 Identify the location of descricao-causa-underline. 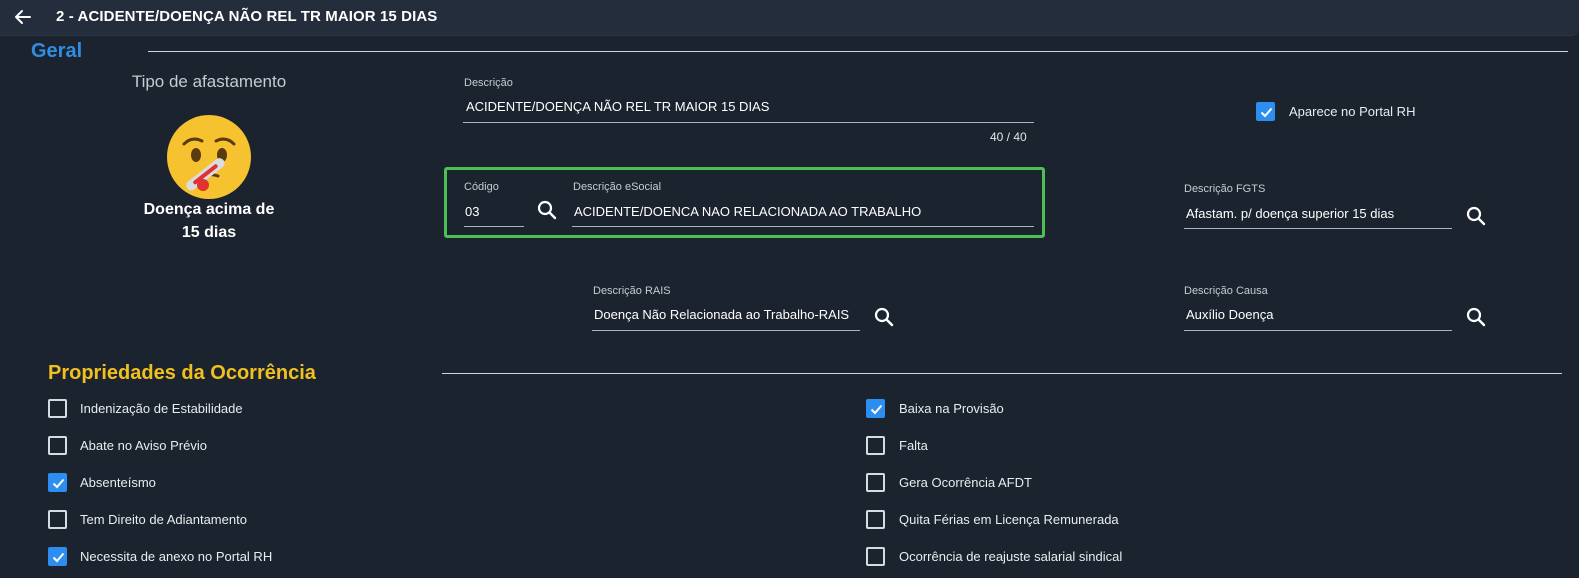
(1318, 330).